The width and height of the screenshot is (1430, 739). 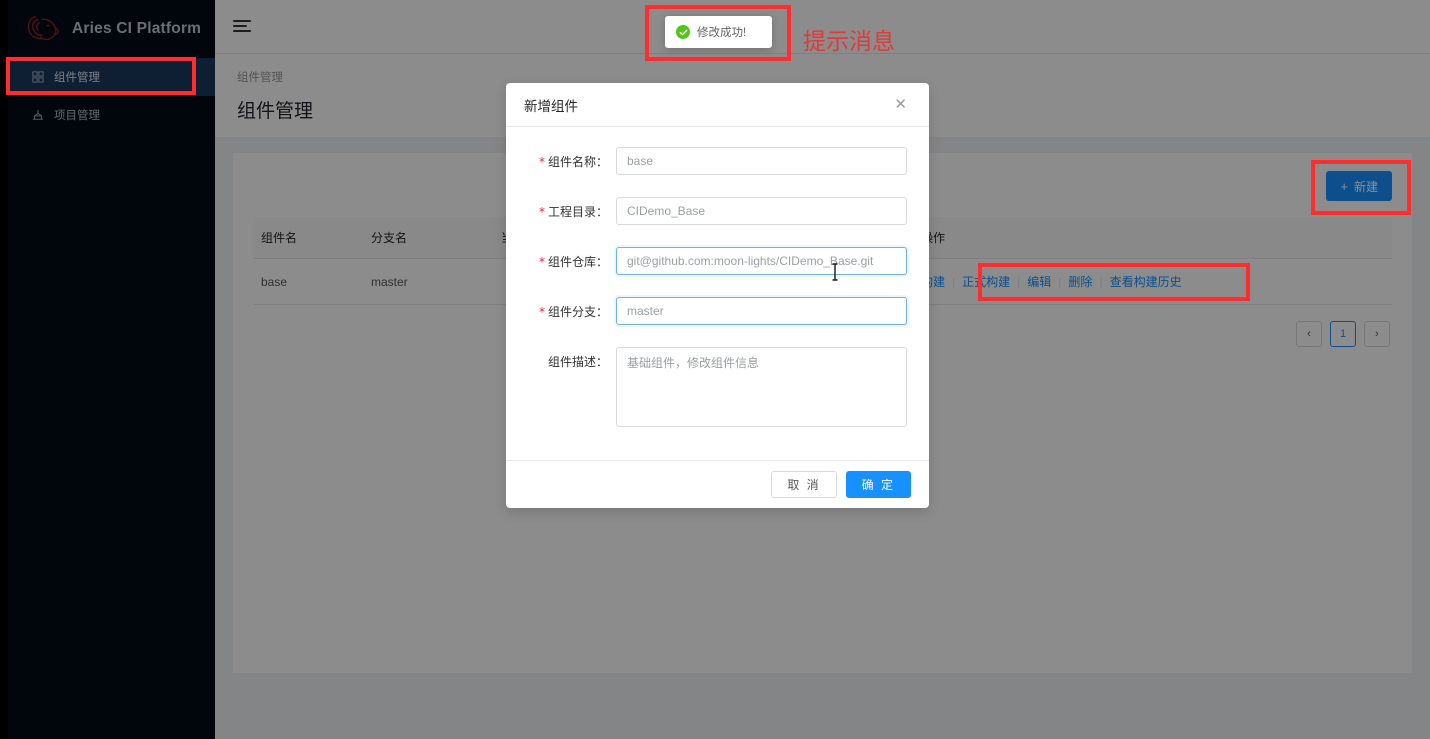 I want to click on label-repository: * 组件仓库：, so click(x=572, y=258).